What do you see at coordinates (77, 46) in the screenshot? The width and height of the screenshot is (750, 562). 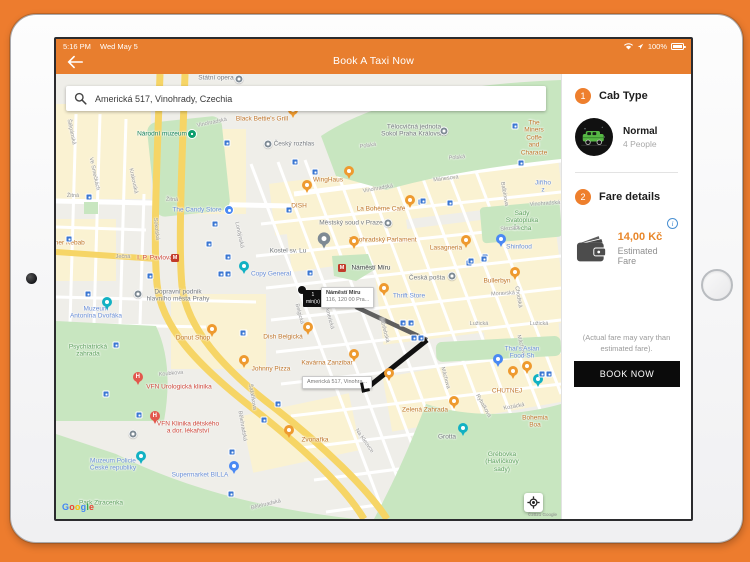 I see `status-time: 5:16 PM` at bounding box center [77, 46].